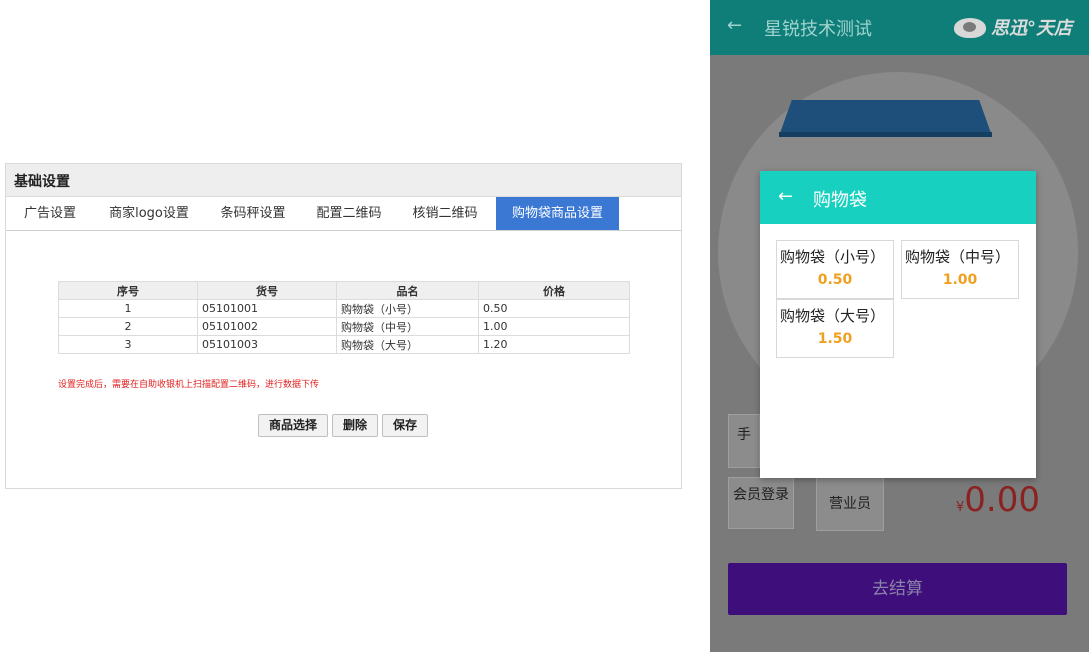 This screenshot has width=1089, height=652. I want to click on bag-item-small: 购物袋（小号） 0.50, so click(835, 269).